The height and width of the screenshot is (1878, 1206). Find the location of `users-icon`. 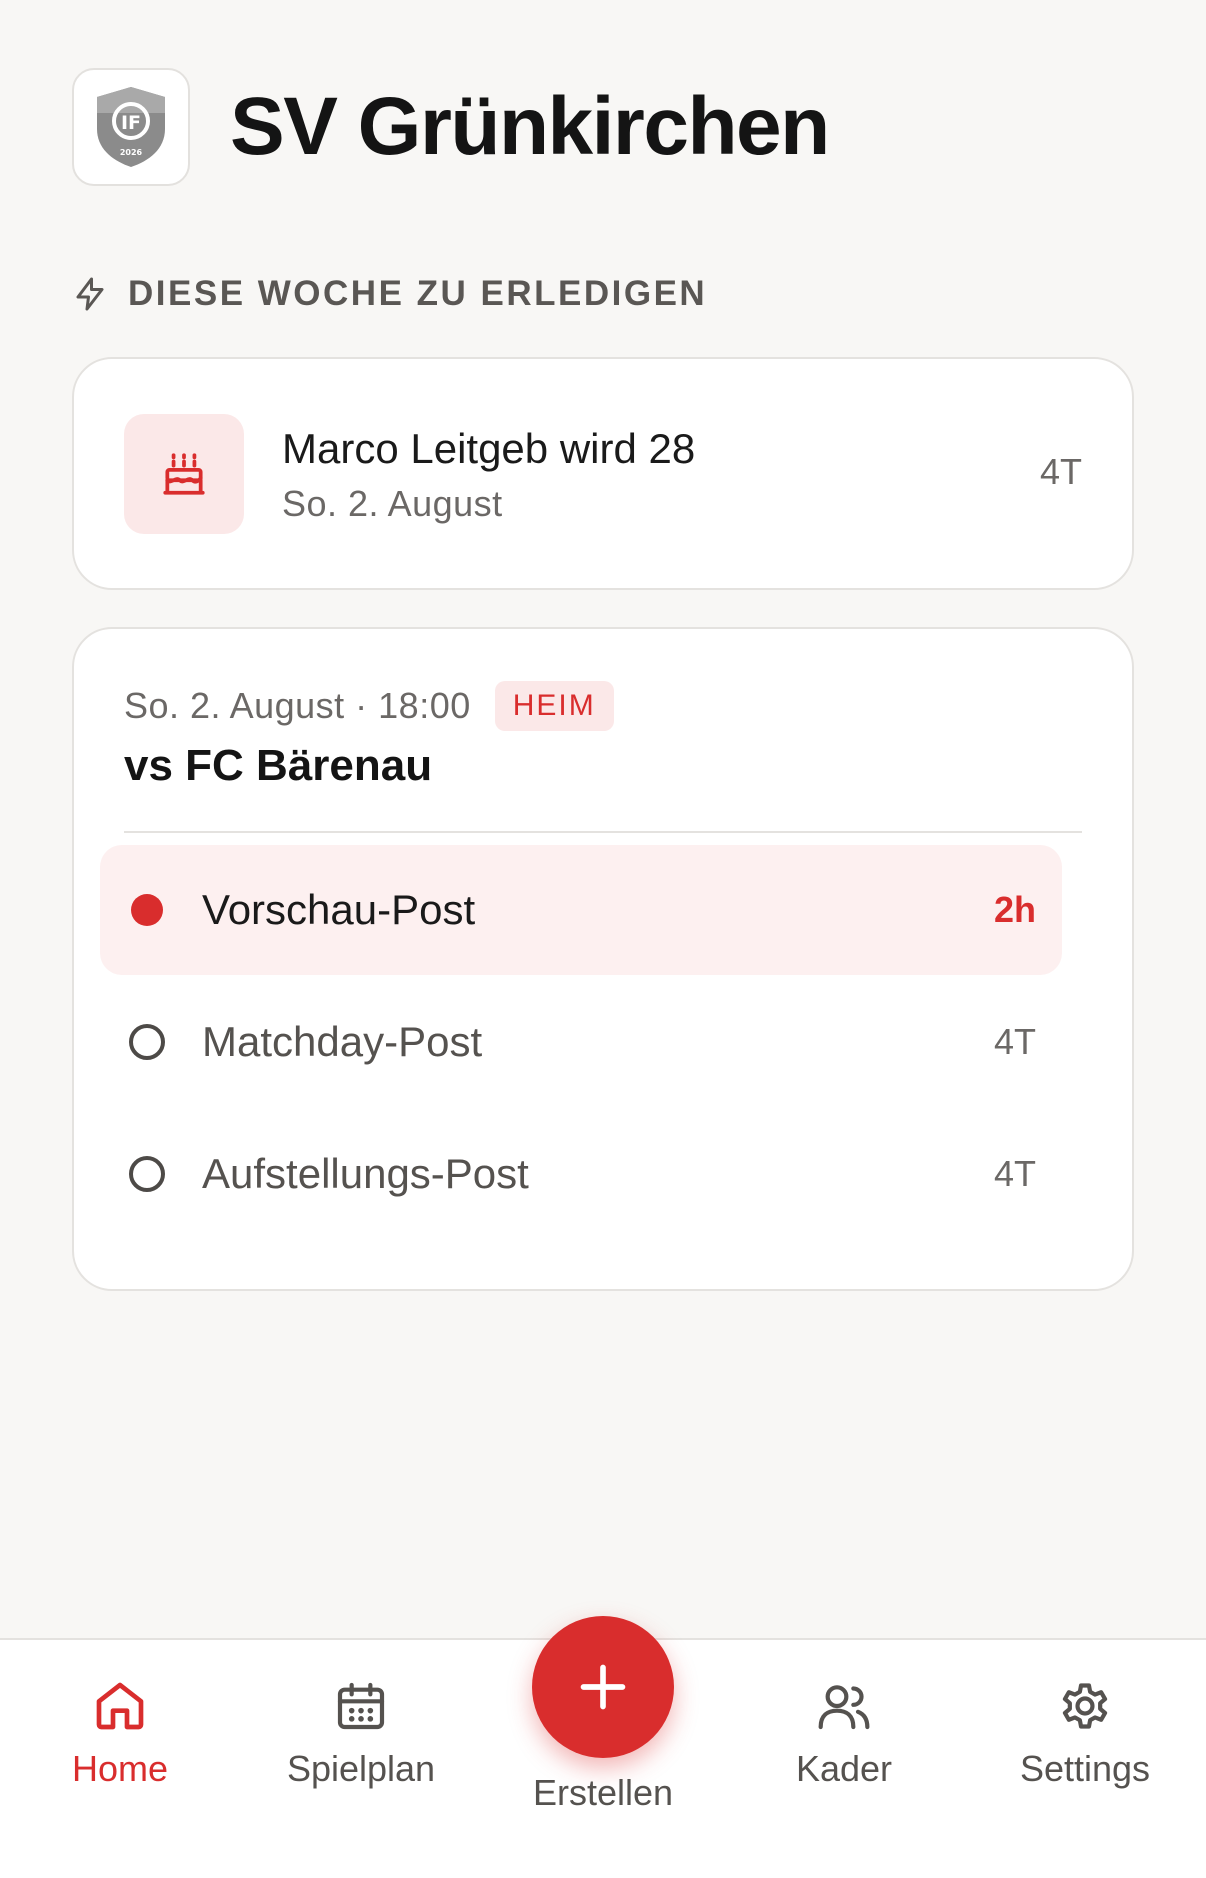

users-icon is located at coordinates (844, 1707).